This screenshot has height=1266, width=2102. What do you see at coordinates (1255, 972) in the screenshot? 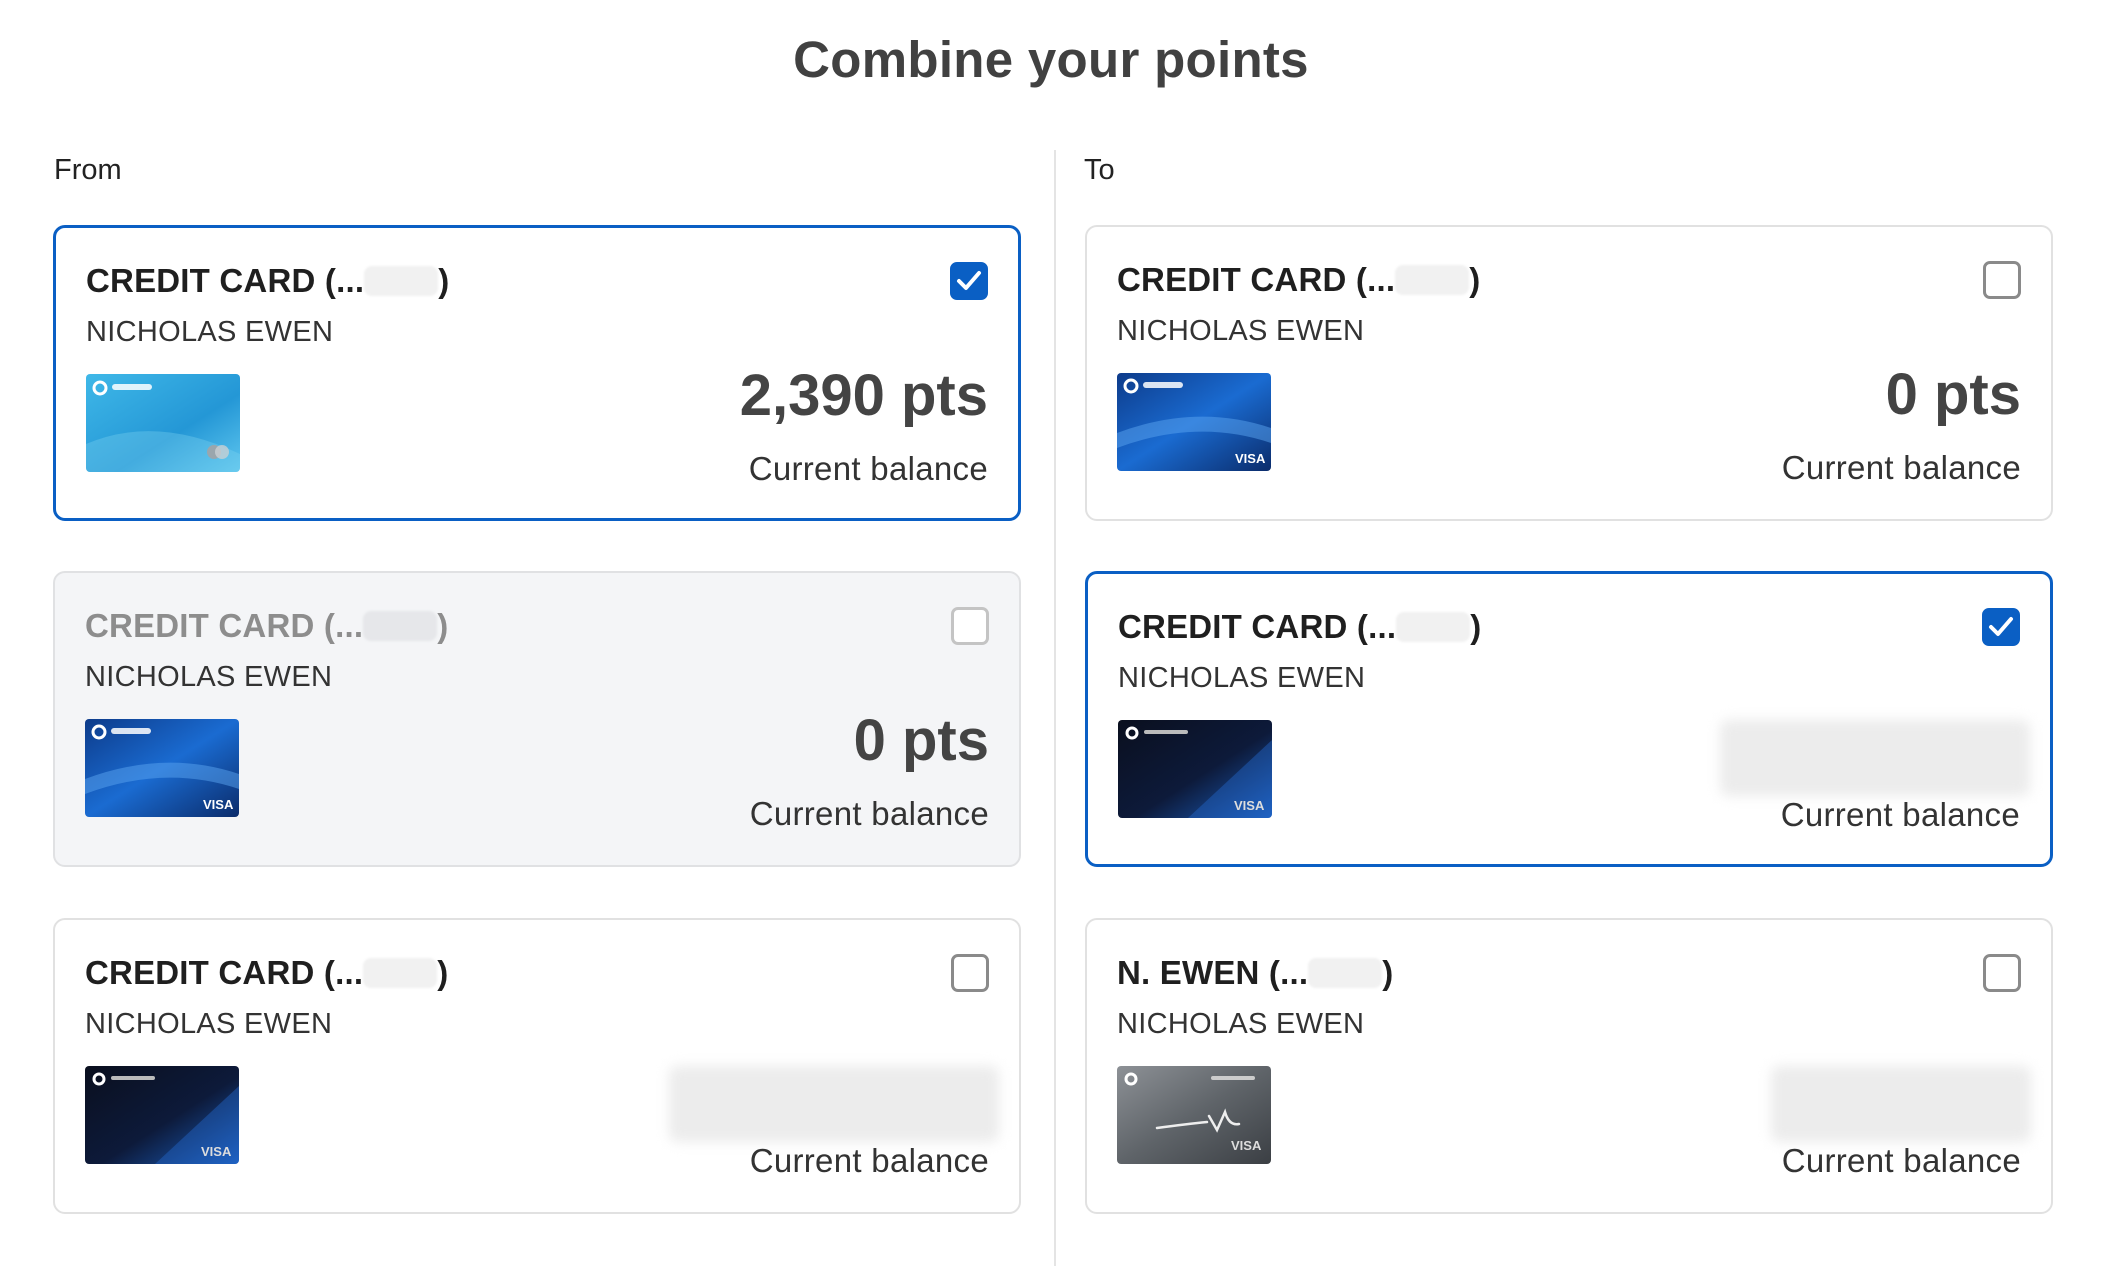
I see `card-name: N. EWEN (...)` at bounding box center [1255, 972].